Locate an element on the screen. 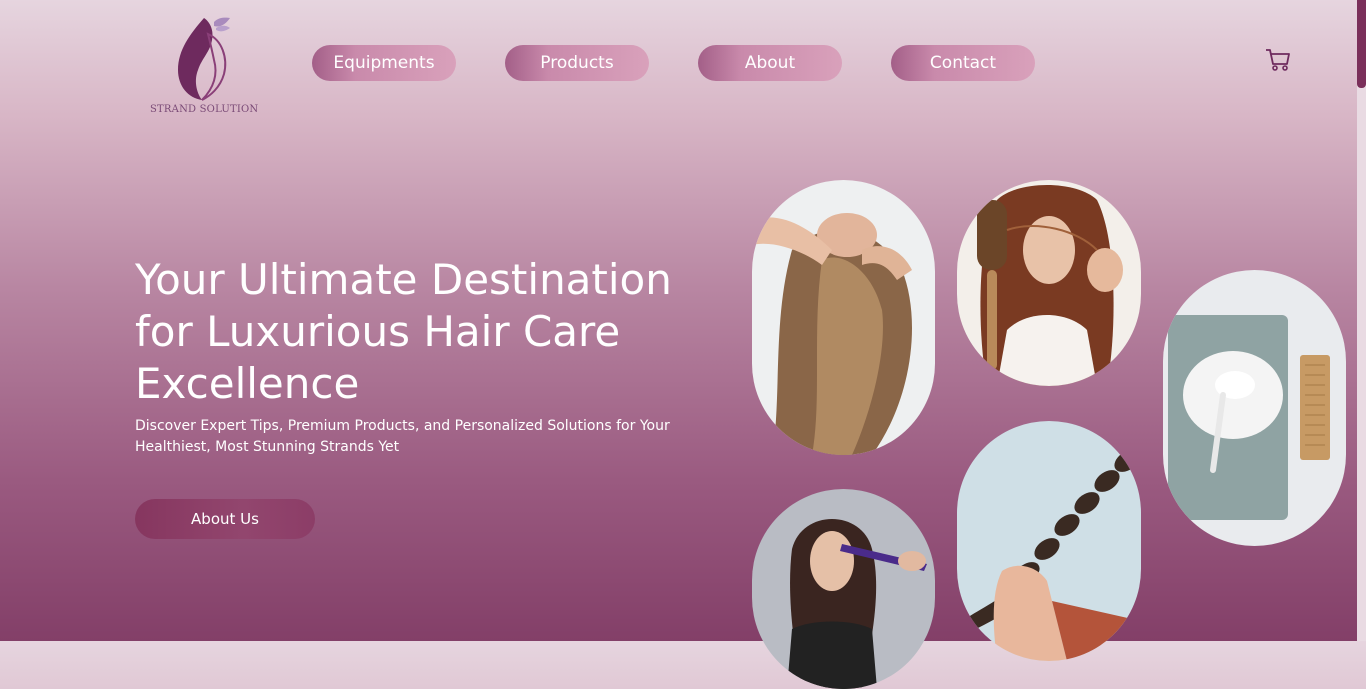 The height and width of the screenshot is (689, 1366). woman-brush-hair-loss-photo is located at coordinates (1049, 283).